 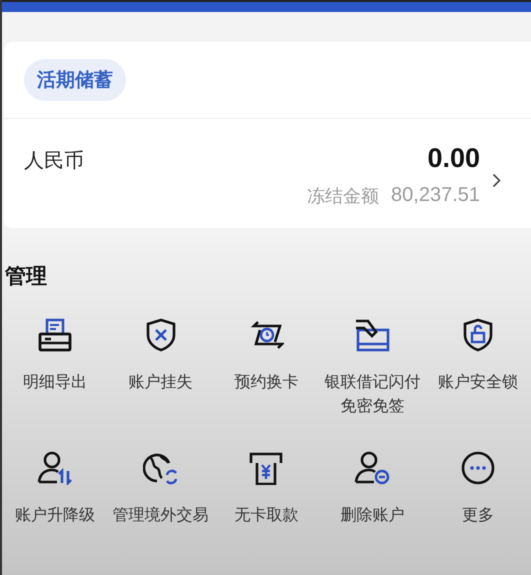 What do you see at coordinates (478, 335) in the screenshot?
I see `shield-lock-icon` at bounding box center [478, 335].